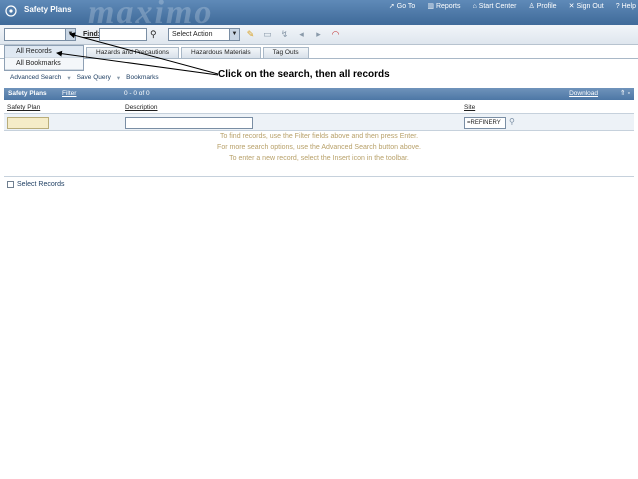  Describe the element at coordinates (284, 34) in the screenshot. I see `route-icon: ↯` at that location.